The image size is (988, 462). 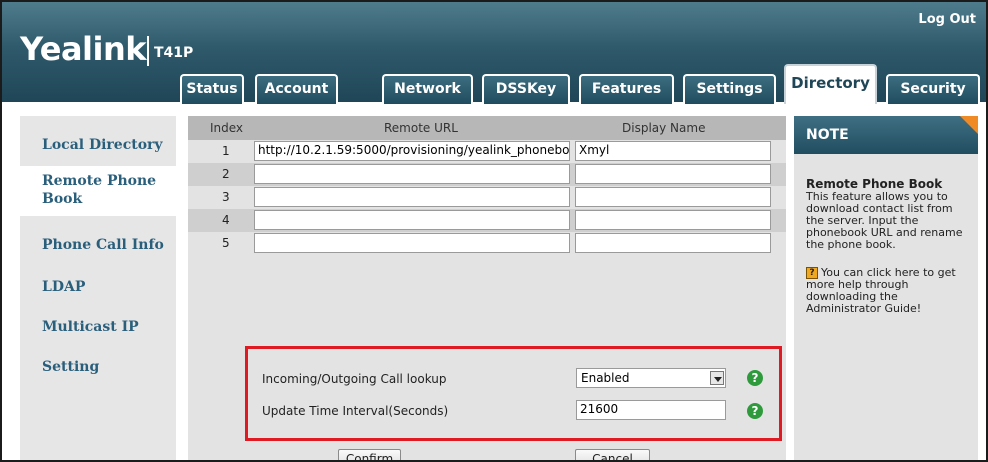 What do you see at coordinates (148, 51) in the screenshot?
I see `logo-separator` at bounding box center [148, 51].